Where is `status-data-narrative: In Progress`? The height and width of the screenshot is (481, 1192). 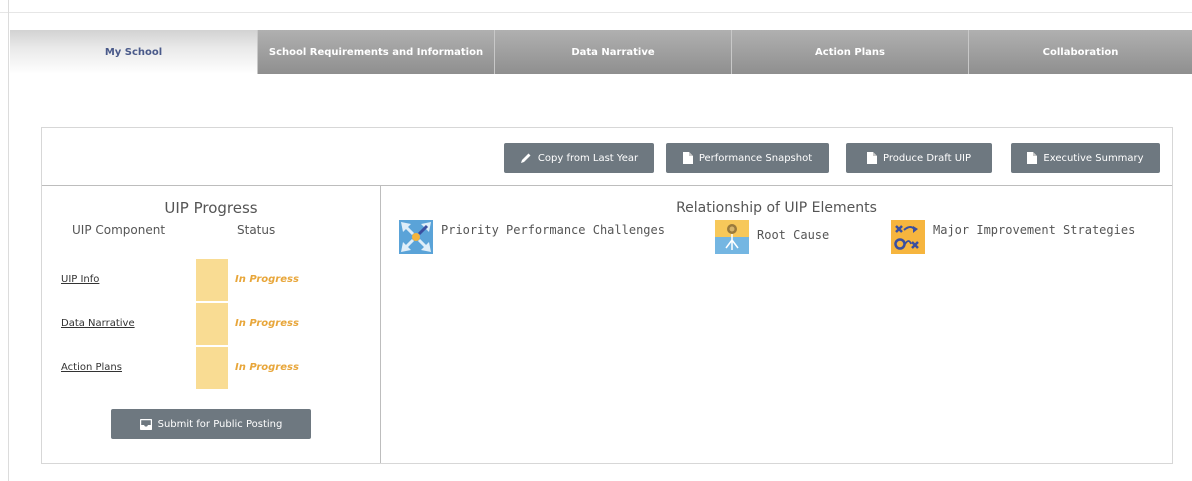
status-data-narrative: In Progress is located at coordinates (267, 323).